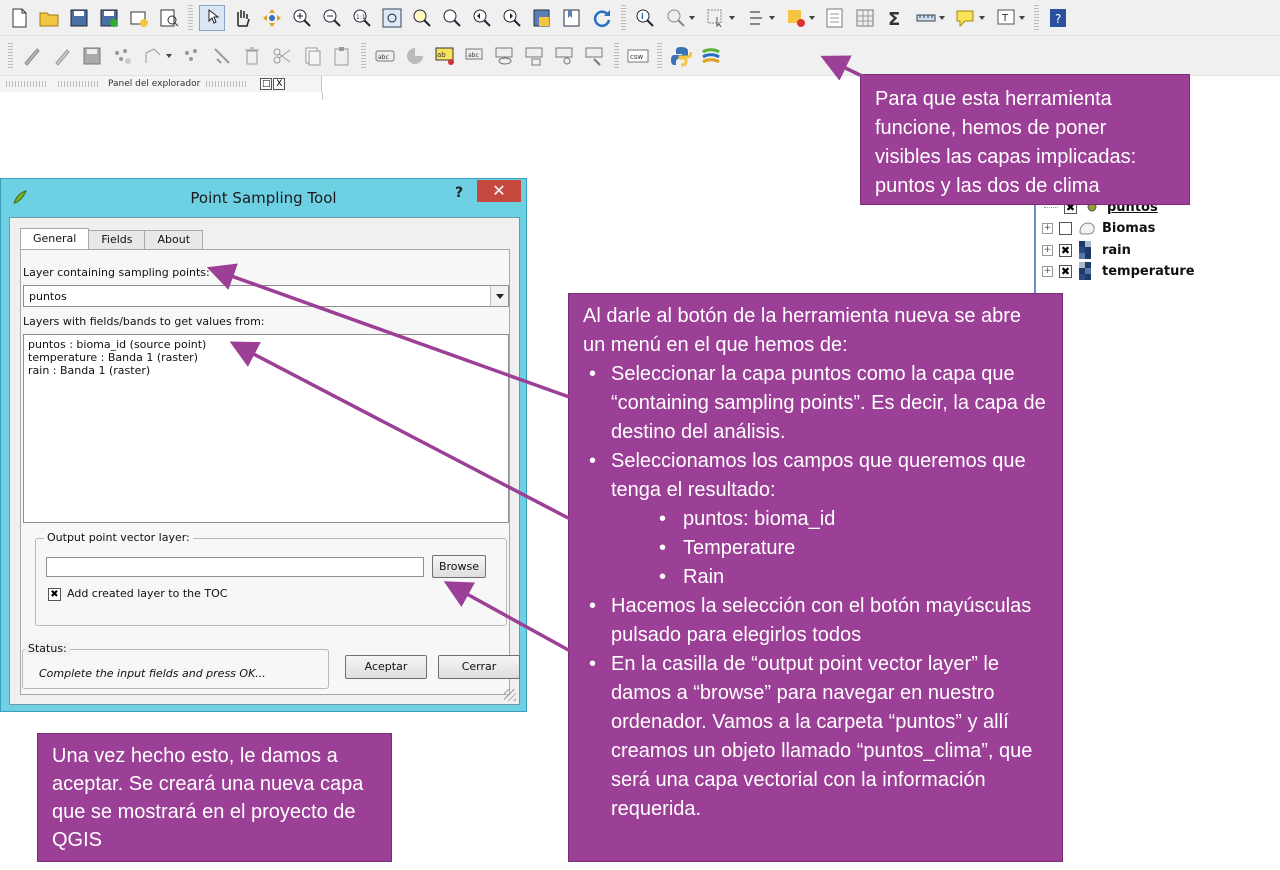 The height and width of the screenshot is (870, 1280). What do you see at coordinates (499, 296) in the screenshot?
I see `chevron-down-icon` at bounding box center [499, 296].